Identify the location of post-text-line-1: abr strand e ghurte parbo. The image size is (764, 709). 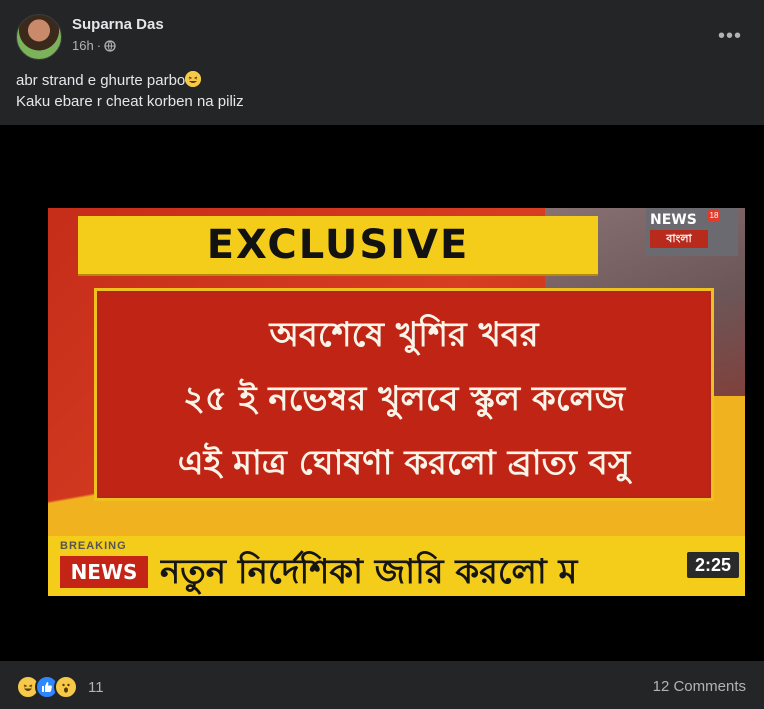
(130, 80).